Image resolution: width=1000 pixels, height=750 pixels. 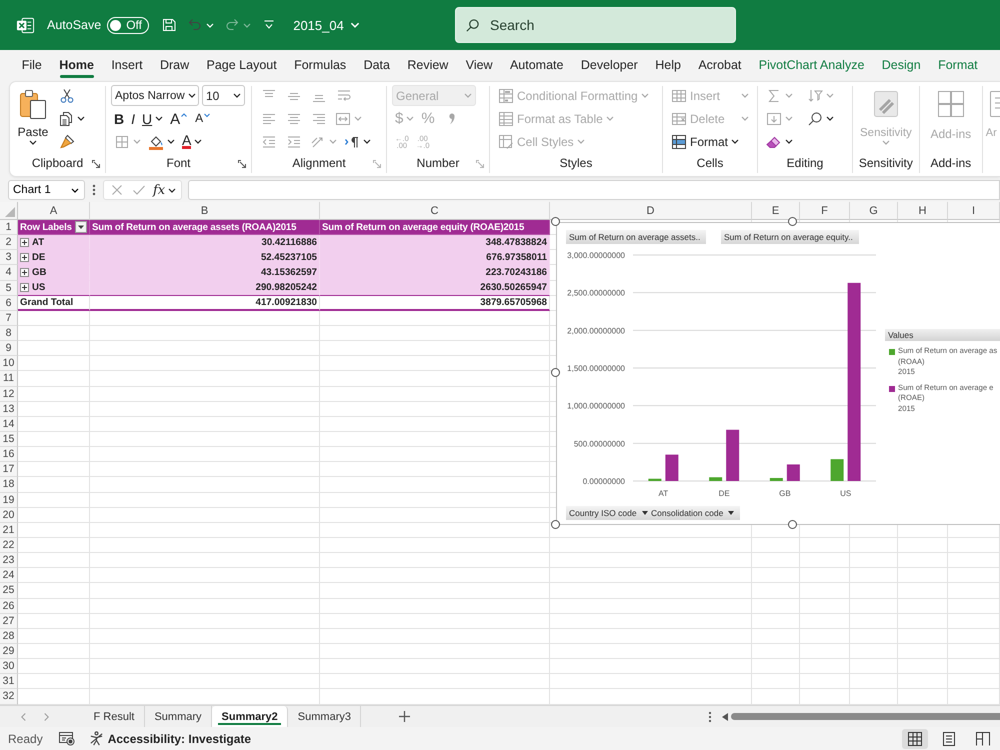 I want to click on pivot-cell: 43.15362597, so click(x=205, y=273).